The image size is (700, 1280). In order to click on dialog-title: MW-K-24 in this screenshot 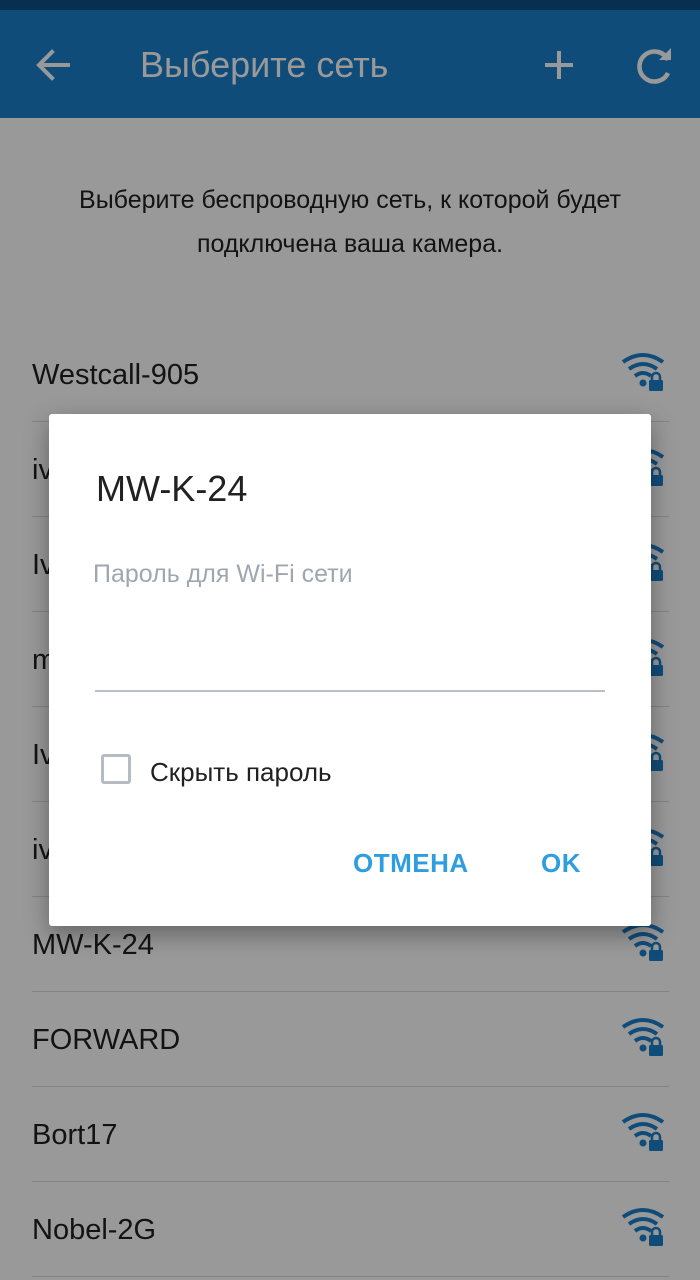, I will do `click(172, 488)`.